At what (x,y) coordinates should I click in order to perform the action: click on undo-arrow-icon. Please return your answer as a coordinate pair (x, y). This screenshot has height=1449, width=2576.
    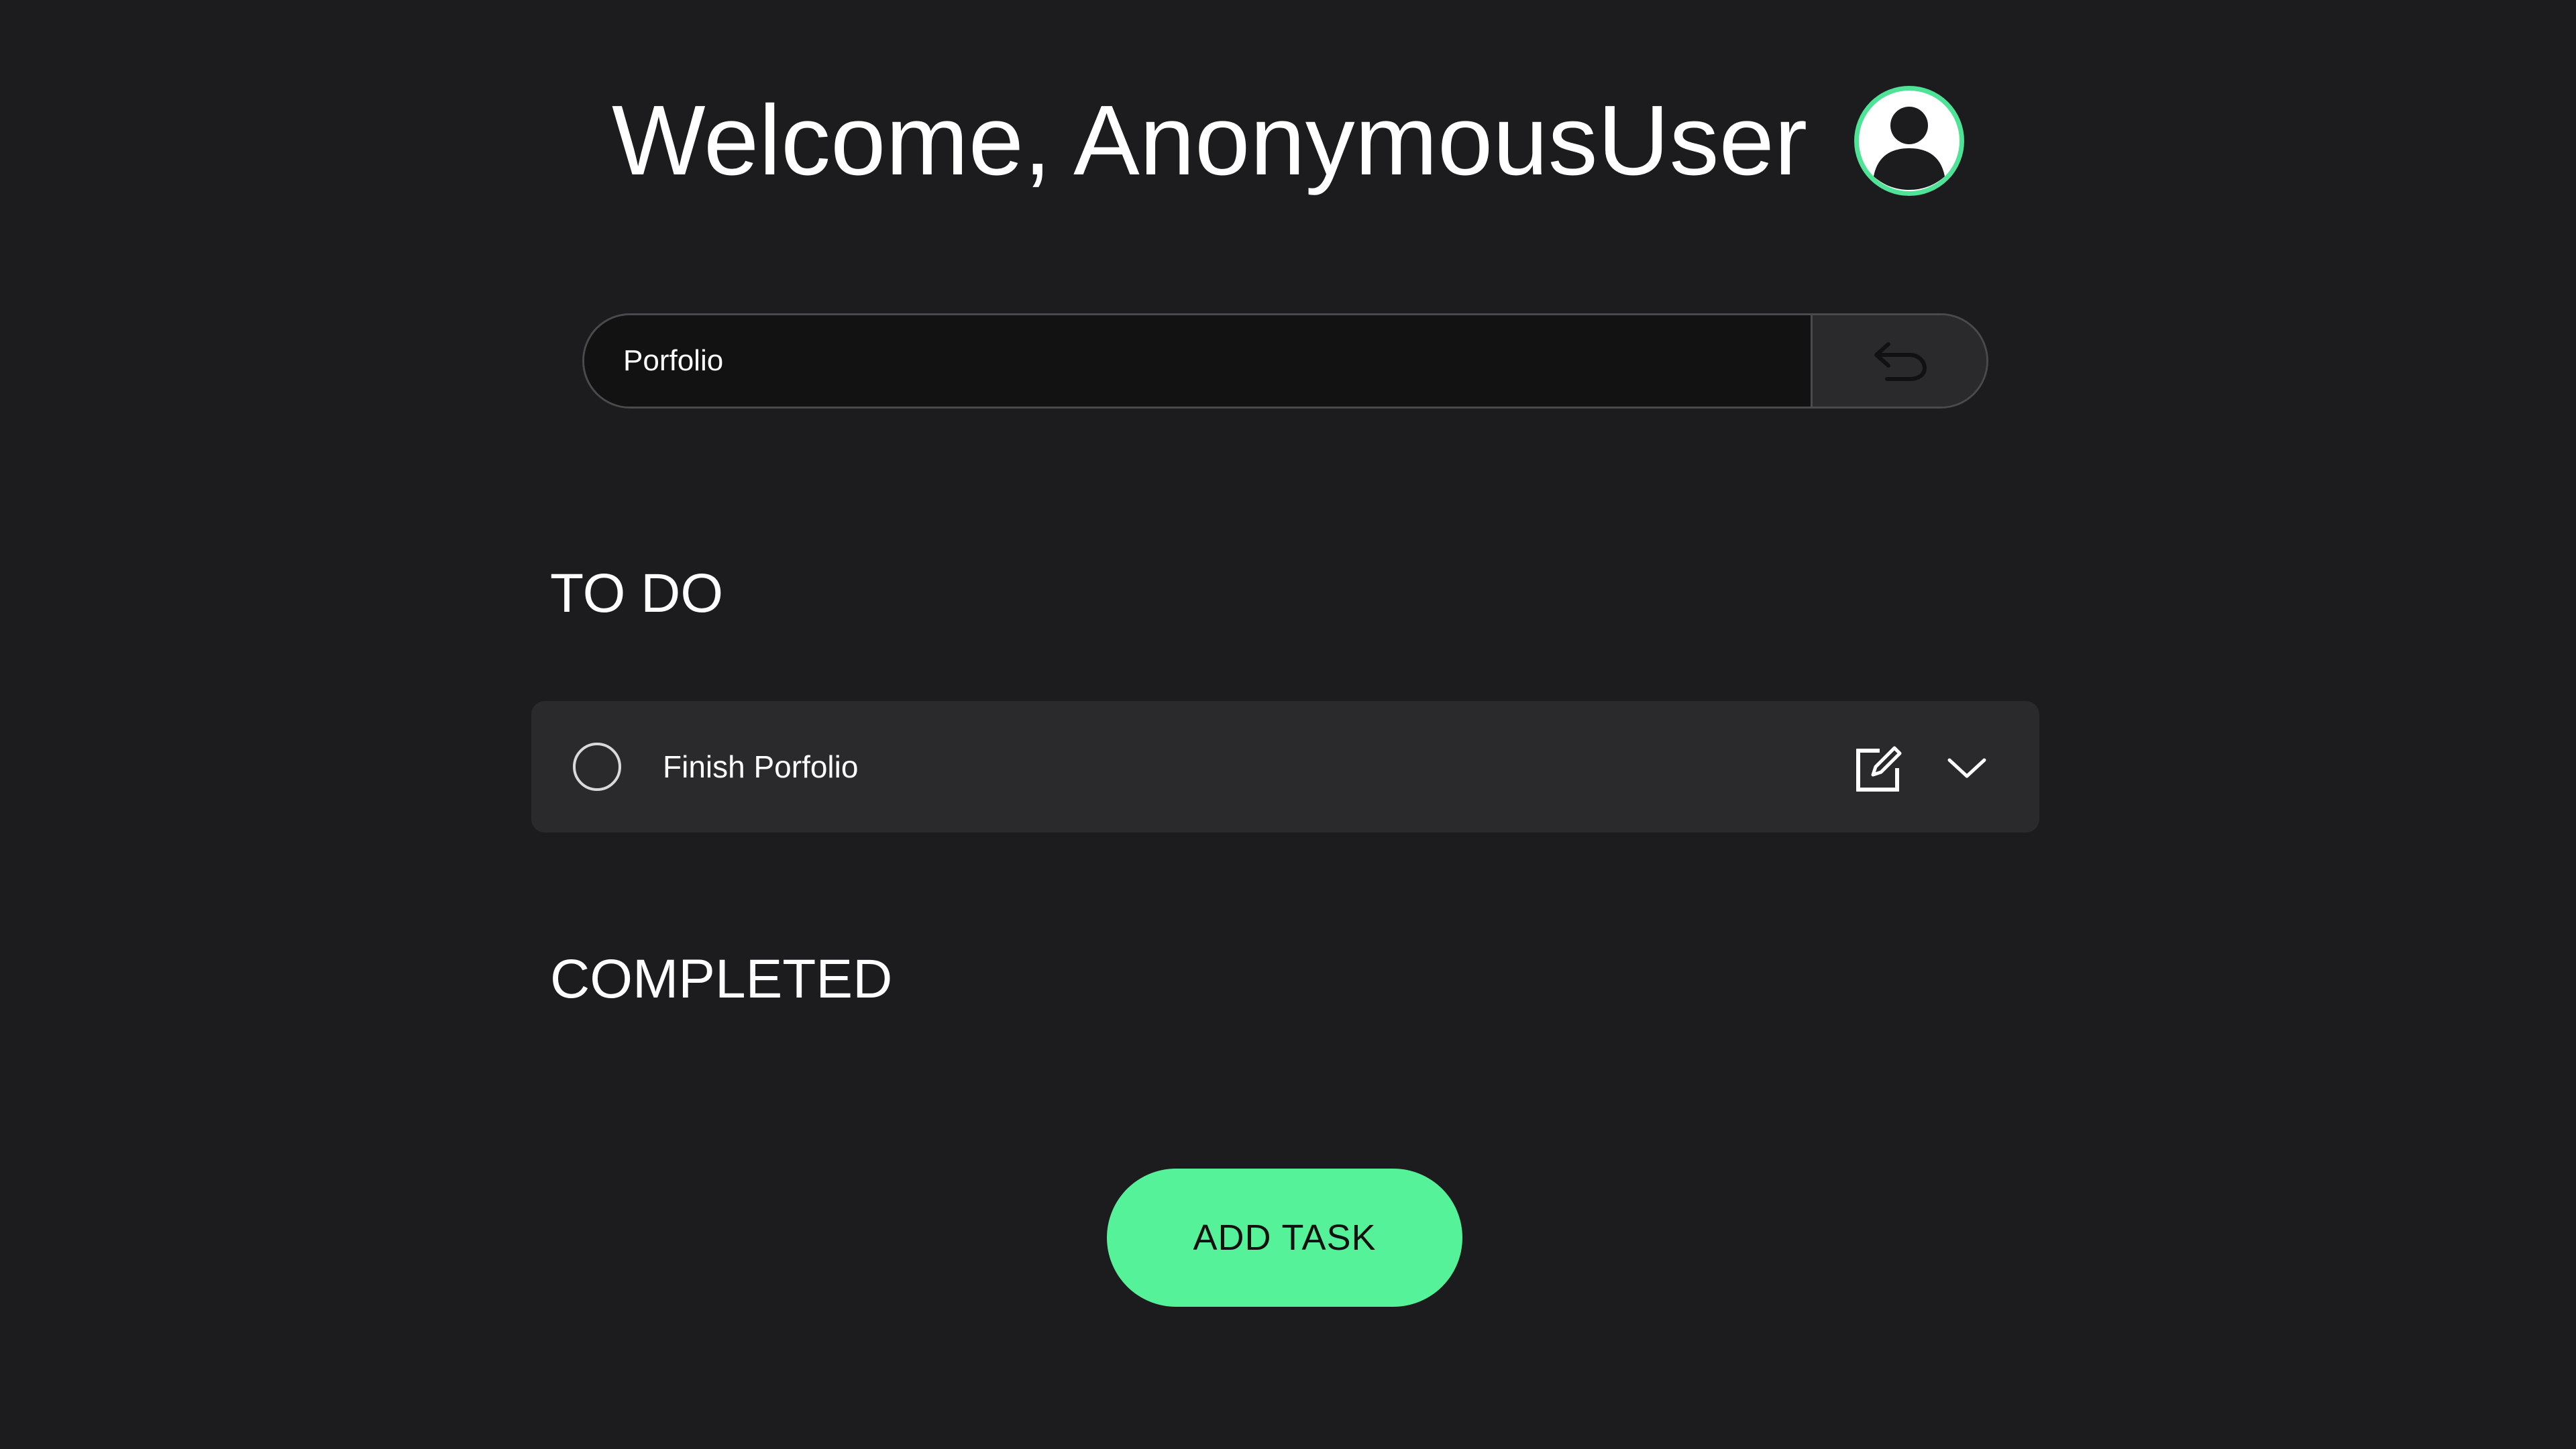
    Looking at the image, I should click on (1900, 361).